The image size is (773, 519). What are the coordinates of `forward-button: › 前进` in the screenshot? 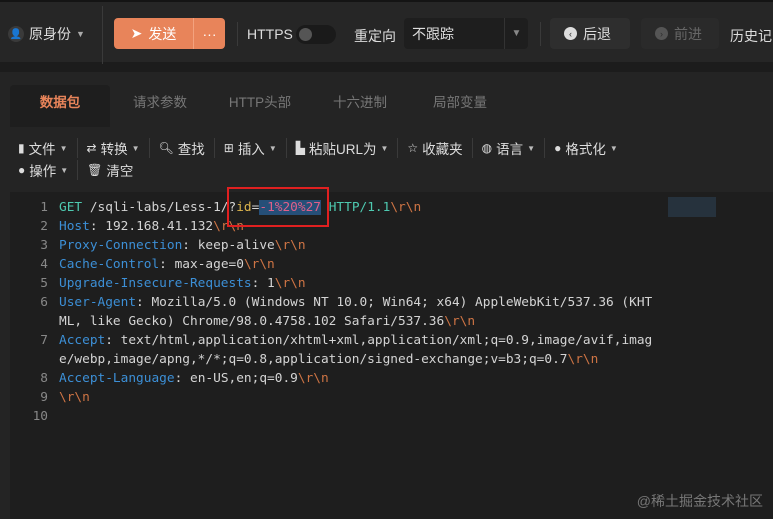 It's located at (680, 33).